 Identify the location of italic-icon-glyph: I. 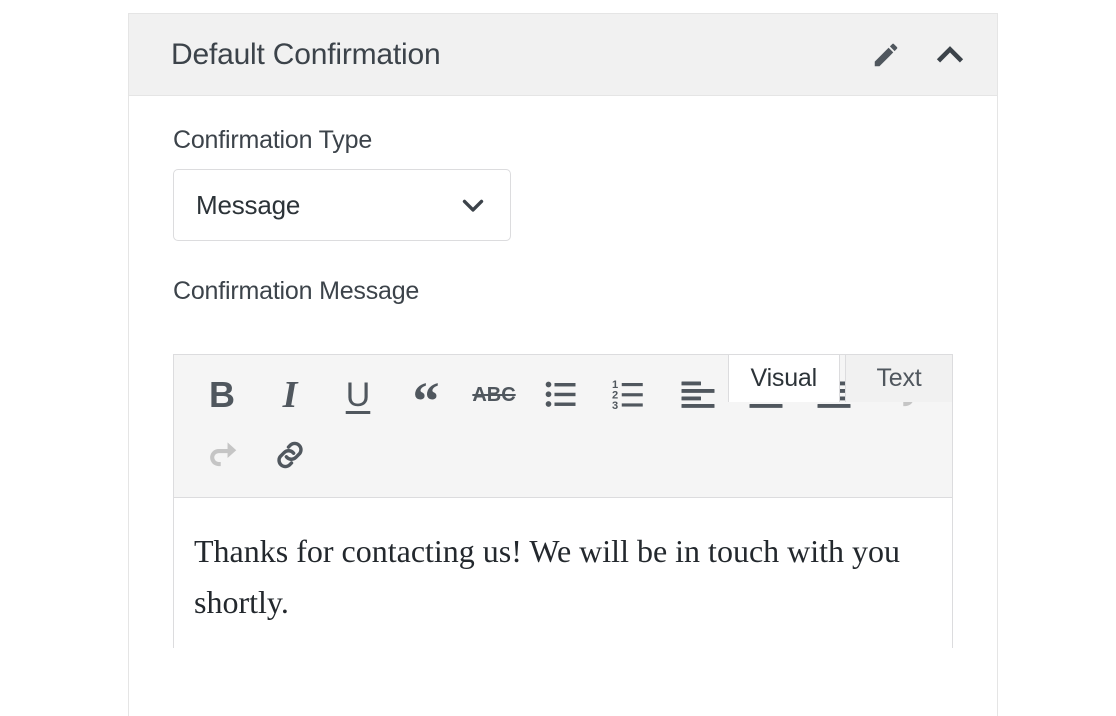
(290, 395).